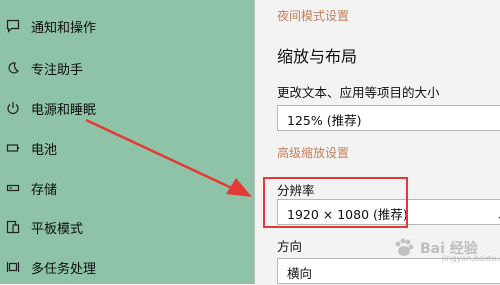 Image resolution: width=500 pixels, height=285 pixels. I want to click on watermark-sub: jingyan.baidu.com, so click(471, 258).